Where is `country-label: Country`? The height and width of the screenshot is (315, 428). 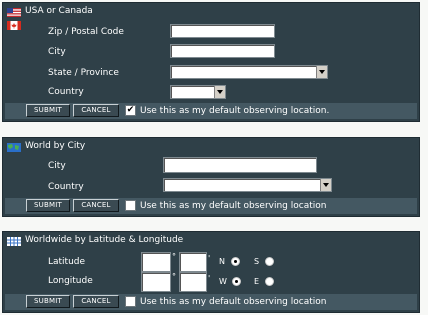
country-label: Country is located at coordinates (66, 92).